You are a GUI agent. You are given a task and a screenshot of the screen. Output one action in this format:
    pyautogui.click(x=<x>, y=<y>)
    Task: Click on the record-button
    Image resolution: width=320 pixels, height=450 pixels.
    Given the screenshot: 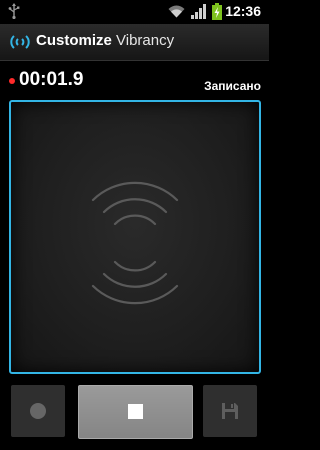 What is the action you would take?
    pyautogui.click(x=38, y=411)
    